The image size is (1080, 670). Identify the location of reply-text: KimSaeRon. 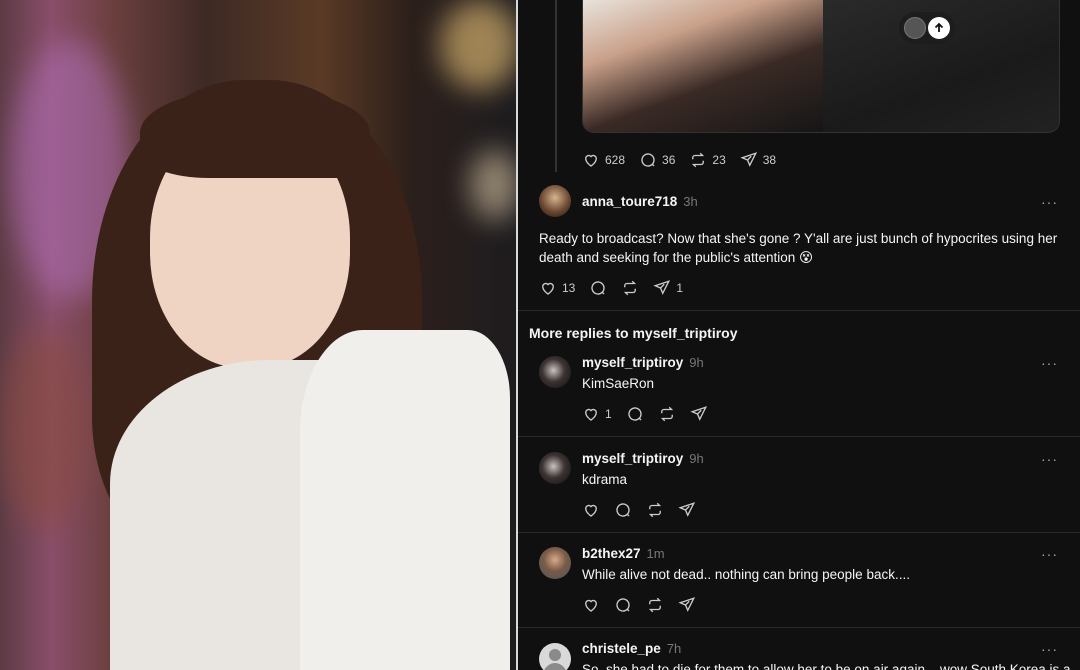
(618, 383).